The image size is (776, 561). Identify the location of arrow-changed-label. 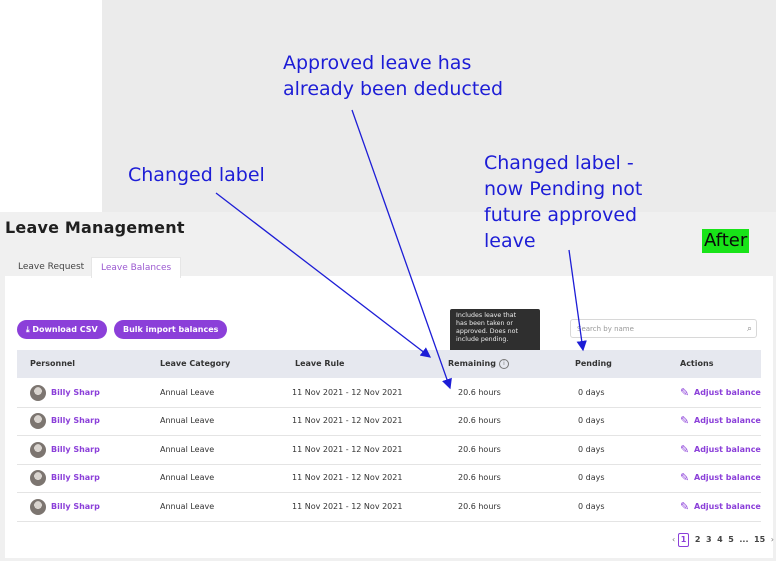
(323, 275).